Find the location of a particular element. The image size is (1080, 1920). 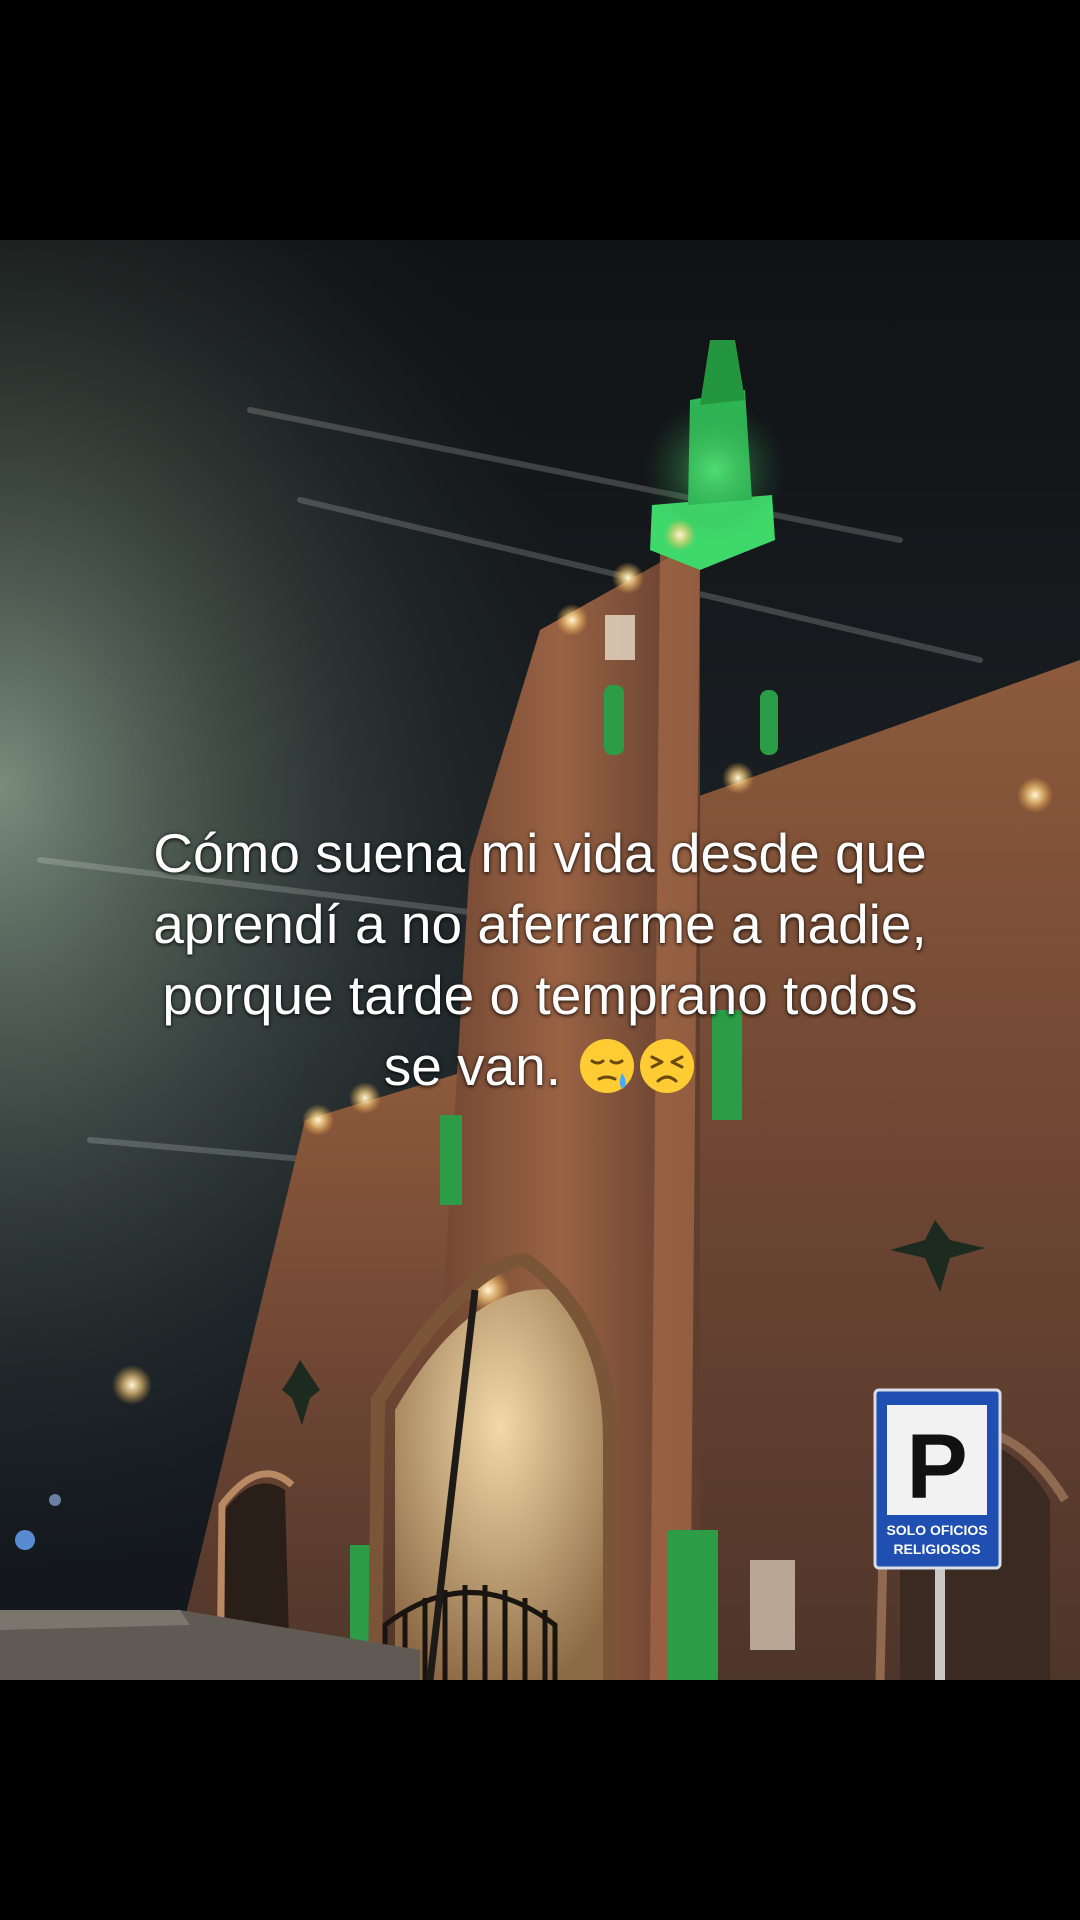

caption-line-4-text: se van. is located at coordinates (472, 1066).